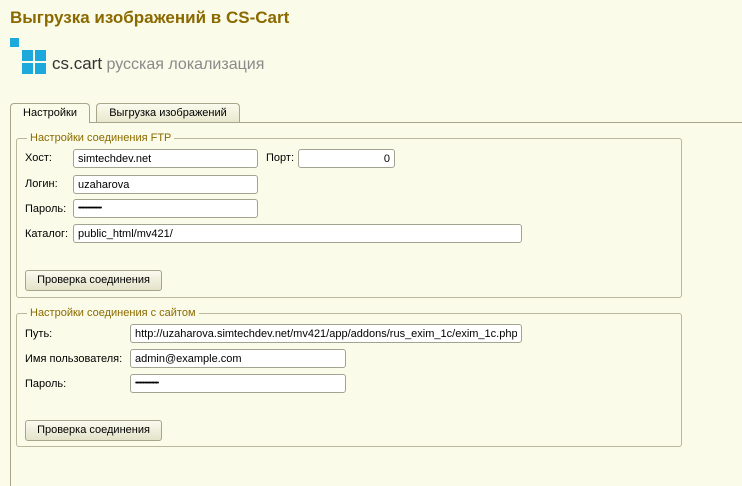 This screenshot has height=486, width=742. I want to click on tab-settings: Настройки, so click(50, 113).